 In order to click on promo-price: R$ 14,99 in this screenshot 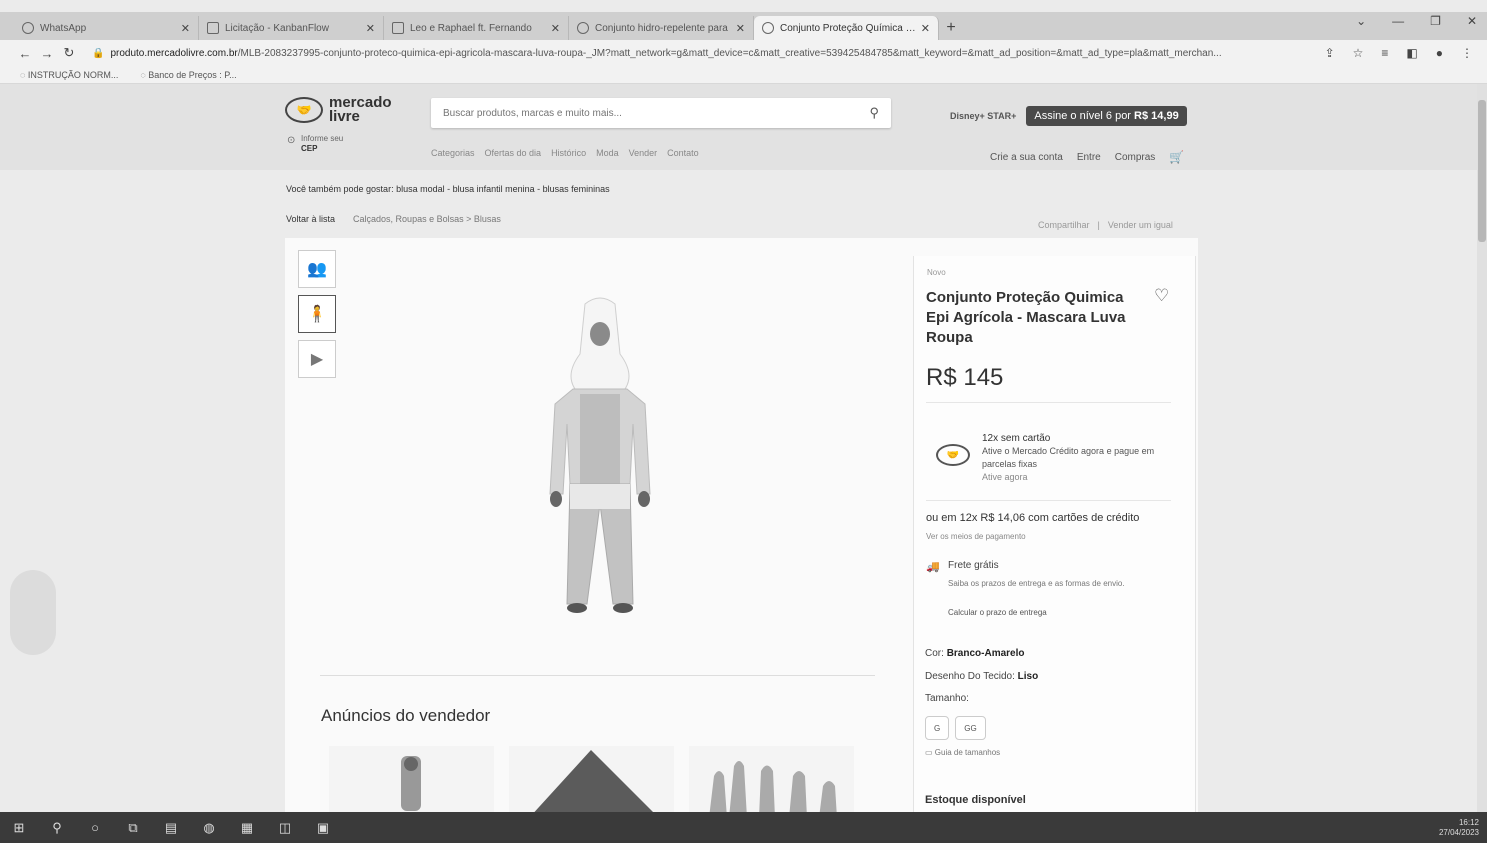, I will do `click(1156, 116)`.